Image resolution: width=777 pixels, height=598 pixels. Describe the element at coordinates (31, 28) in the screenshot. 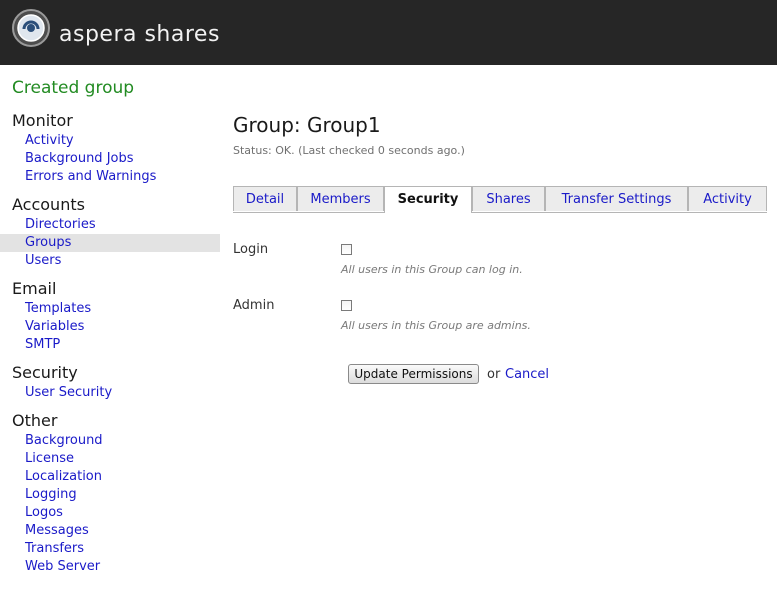

I see `aspera-logo-icon` at that location.